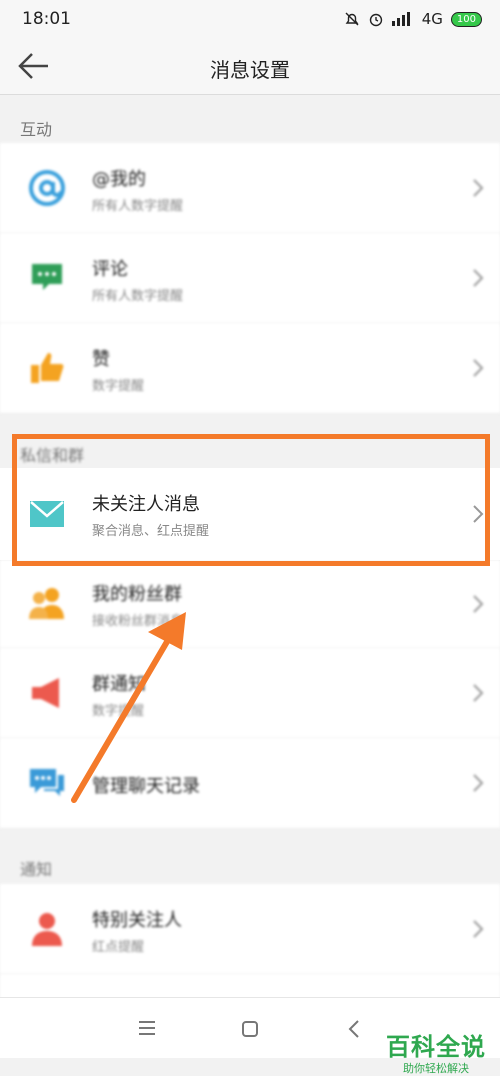  What do you see at coordinates (250, 1029) in the screenshot?
I see `home-icon` at bounding box center [250, 1029].